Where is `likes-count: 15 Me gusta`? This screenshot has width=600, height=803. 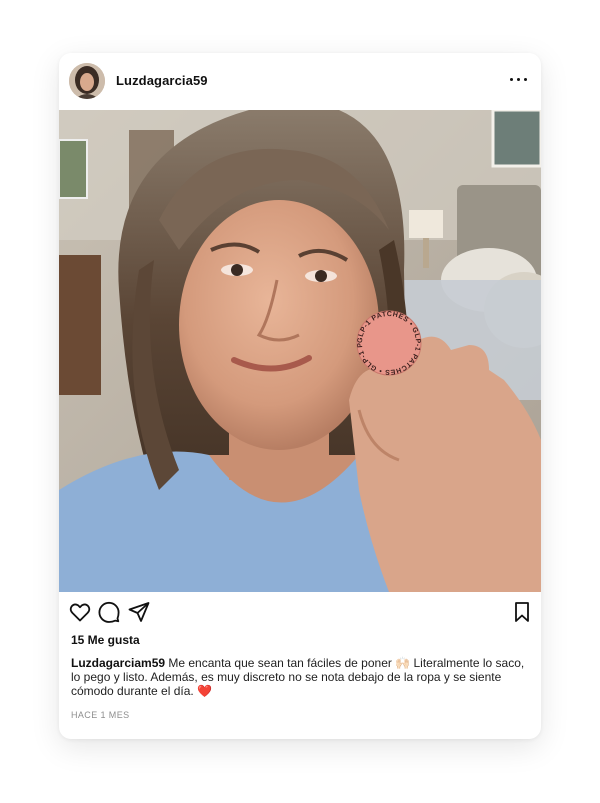
likes-count: 15 Me gusta is located at coordinates (105, 640).